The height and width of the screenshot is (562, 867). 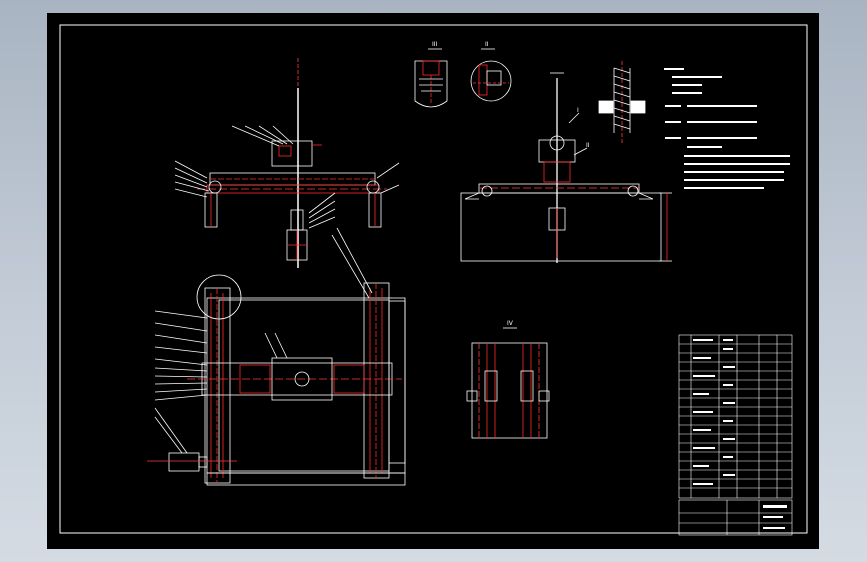 I want to click on section-ii: II, so click(x=491, y=71).